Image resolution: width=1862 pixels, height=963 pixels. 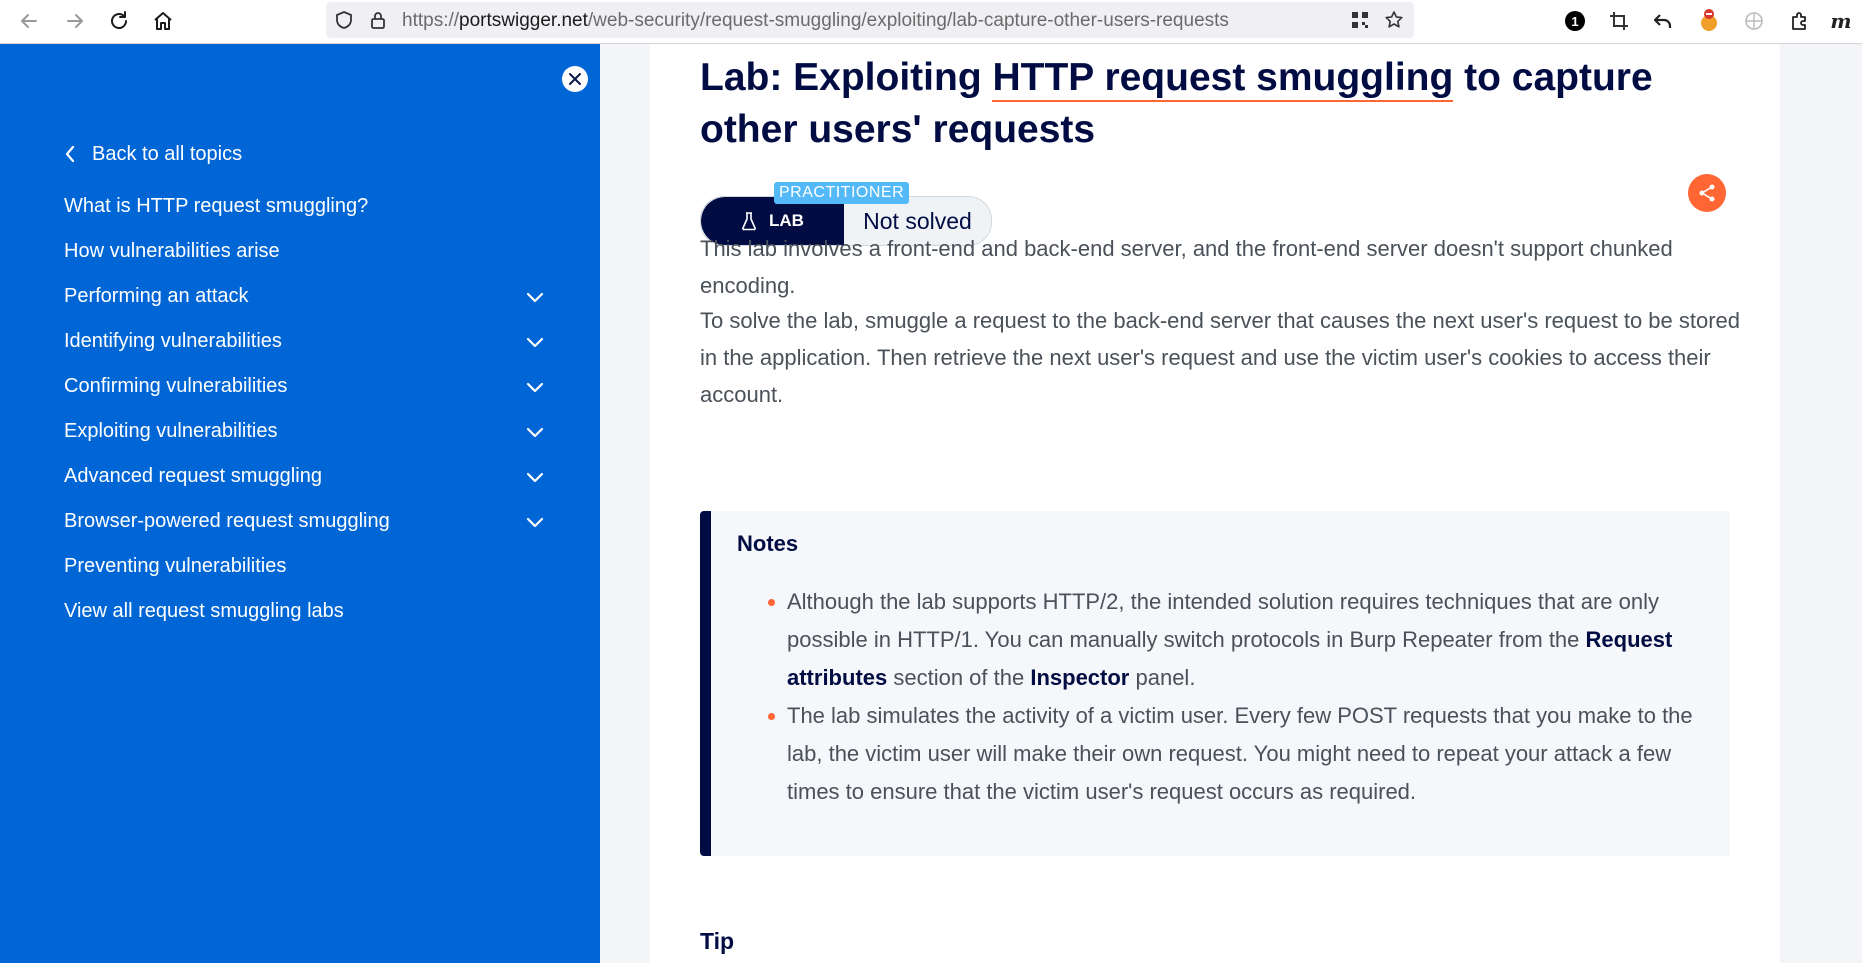 What do you see at coordinates (193, 476) in the screenshot?
I see `sidebar-item-label: Advanced request smuggling` at bounding box center [193, 476].